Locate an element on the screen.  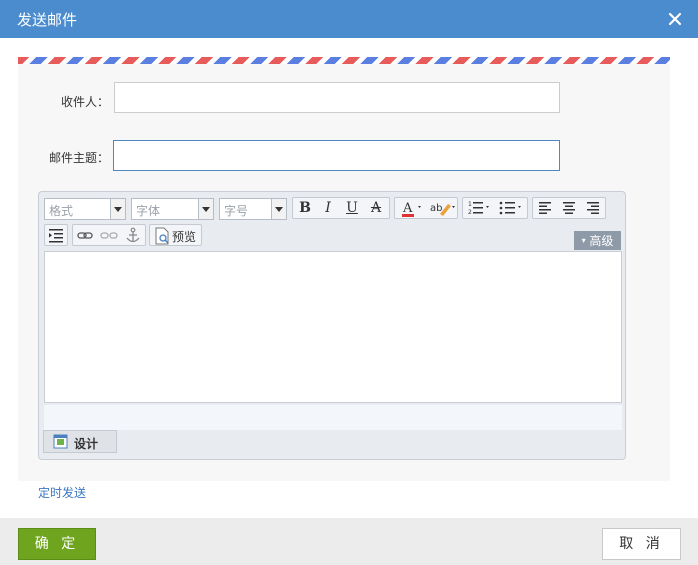
underline-icon: U is located at coordinates (352, 208).